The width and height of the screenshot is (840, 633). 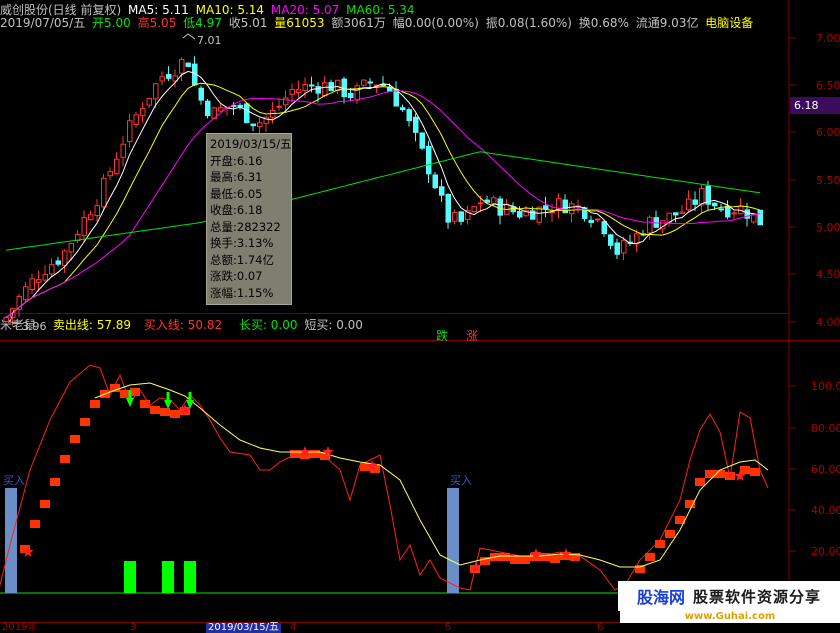 I want to click on buy-signal-label: 买入, so click(x=461, y=480).